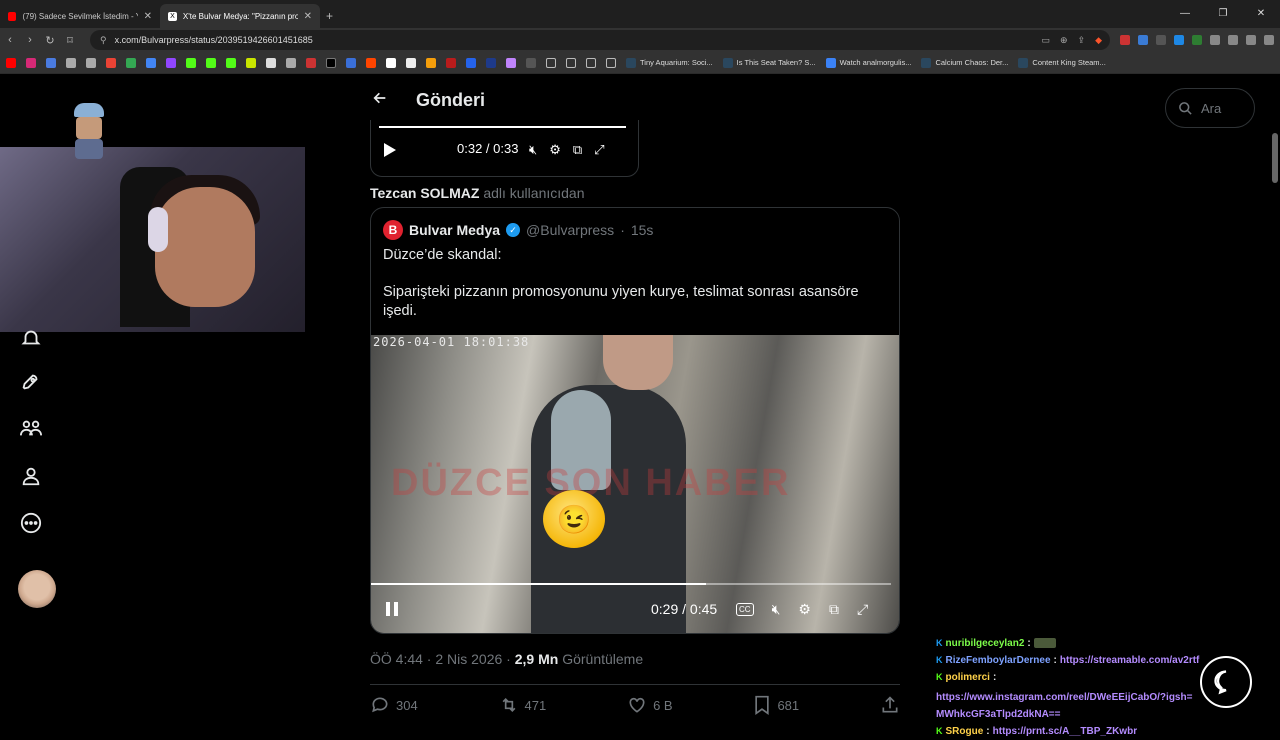 The image size is (1280, 740). I want to click on pause-button, so click(392, 609).